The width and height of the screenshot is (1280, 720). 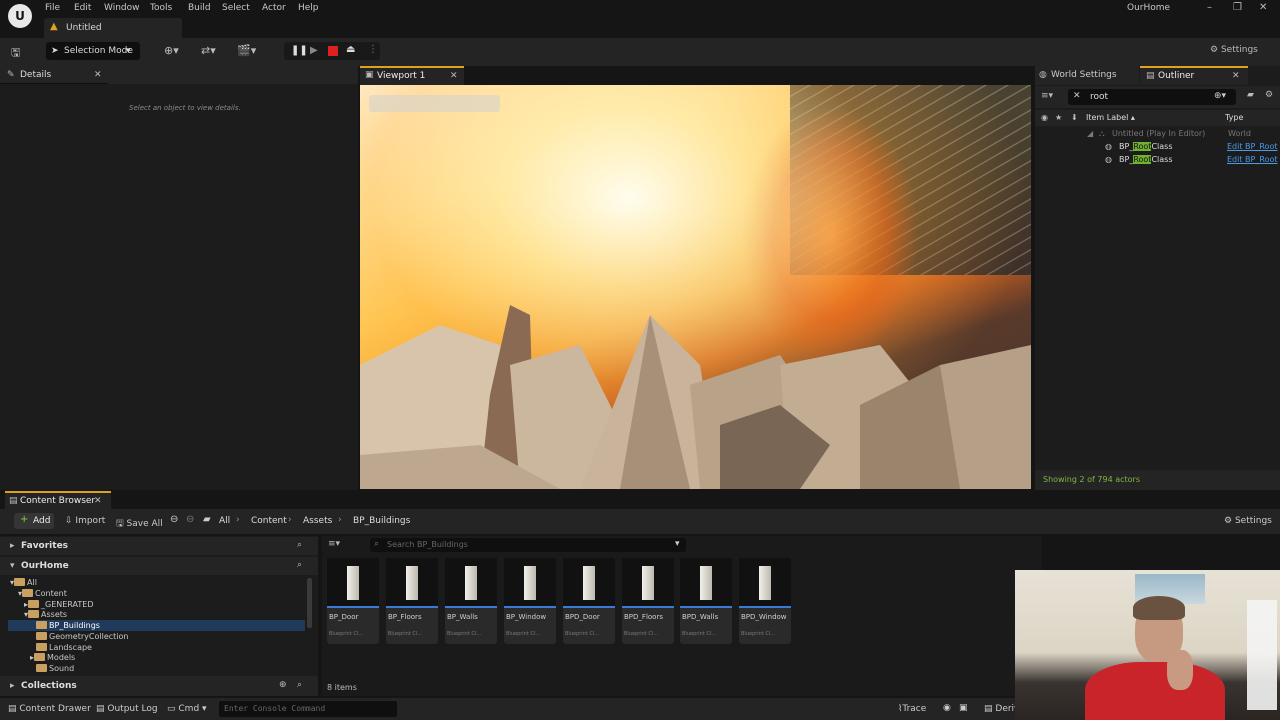 What do you see at coordinates (52, 8) in the screenshot?
I see `menu-file: File` at bounding box center [52, 8].